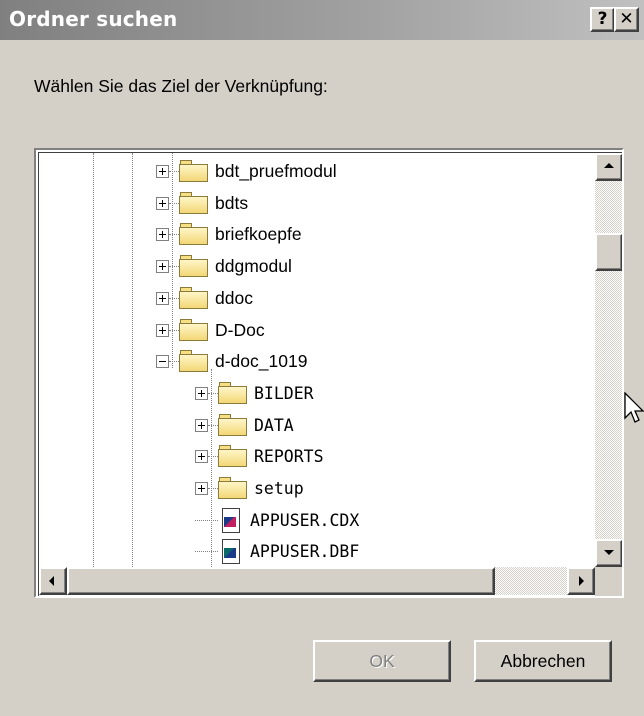  What do you see at coordinates (313, 235) in the screenshot?
I see `tree-folder-item: briefkoepfe` at bounding box center [313, 235].